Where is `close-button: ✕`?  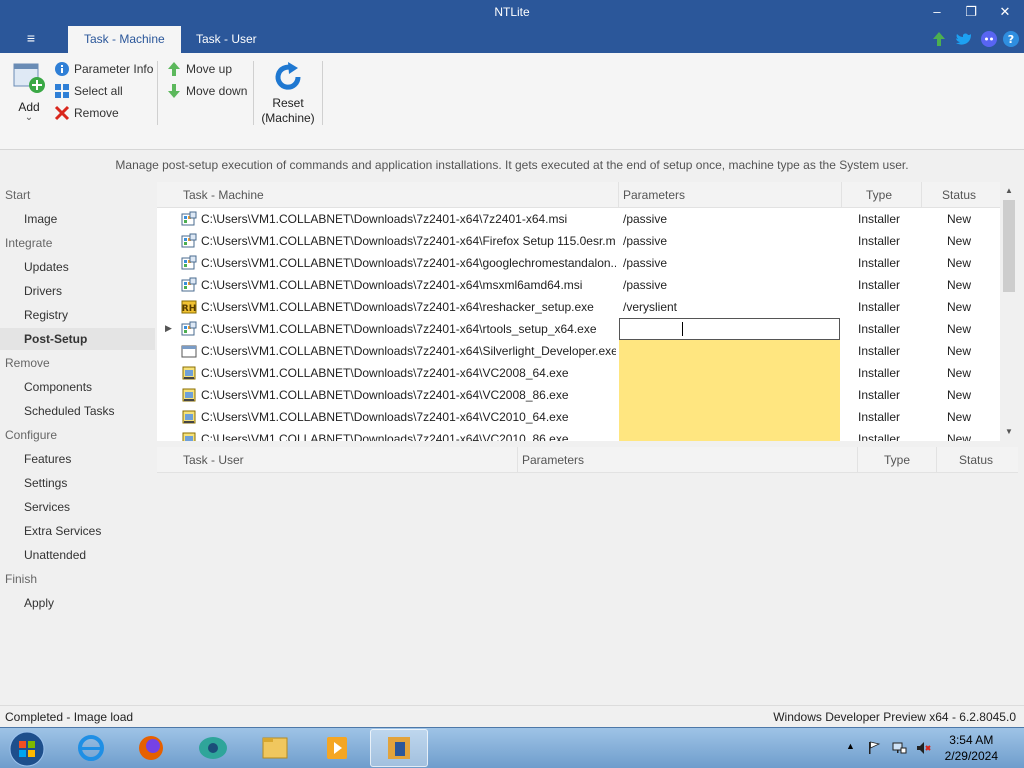 close-button: ✕ is located at coordinates (1005, 12).